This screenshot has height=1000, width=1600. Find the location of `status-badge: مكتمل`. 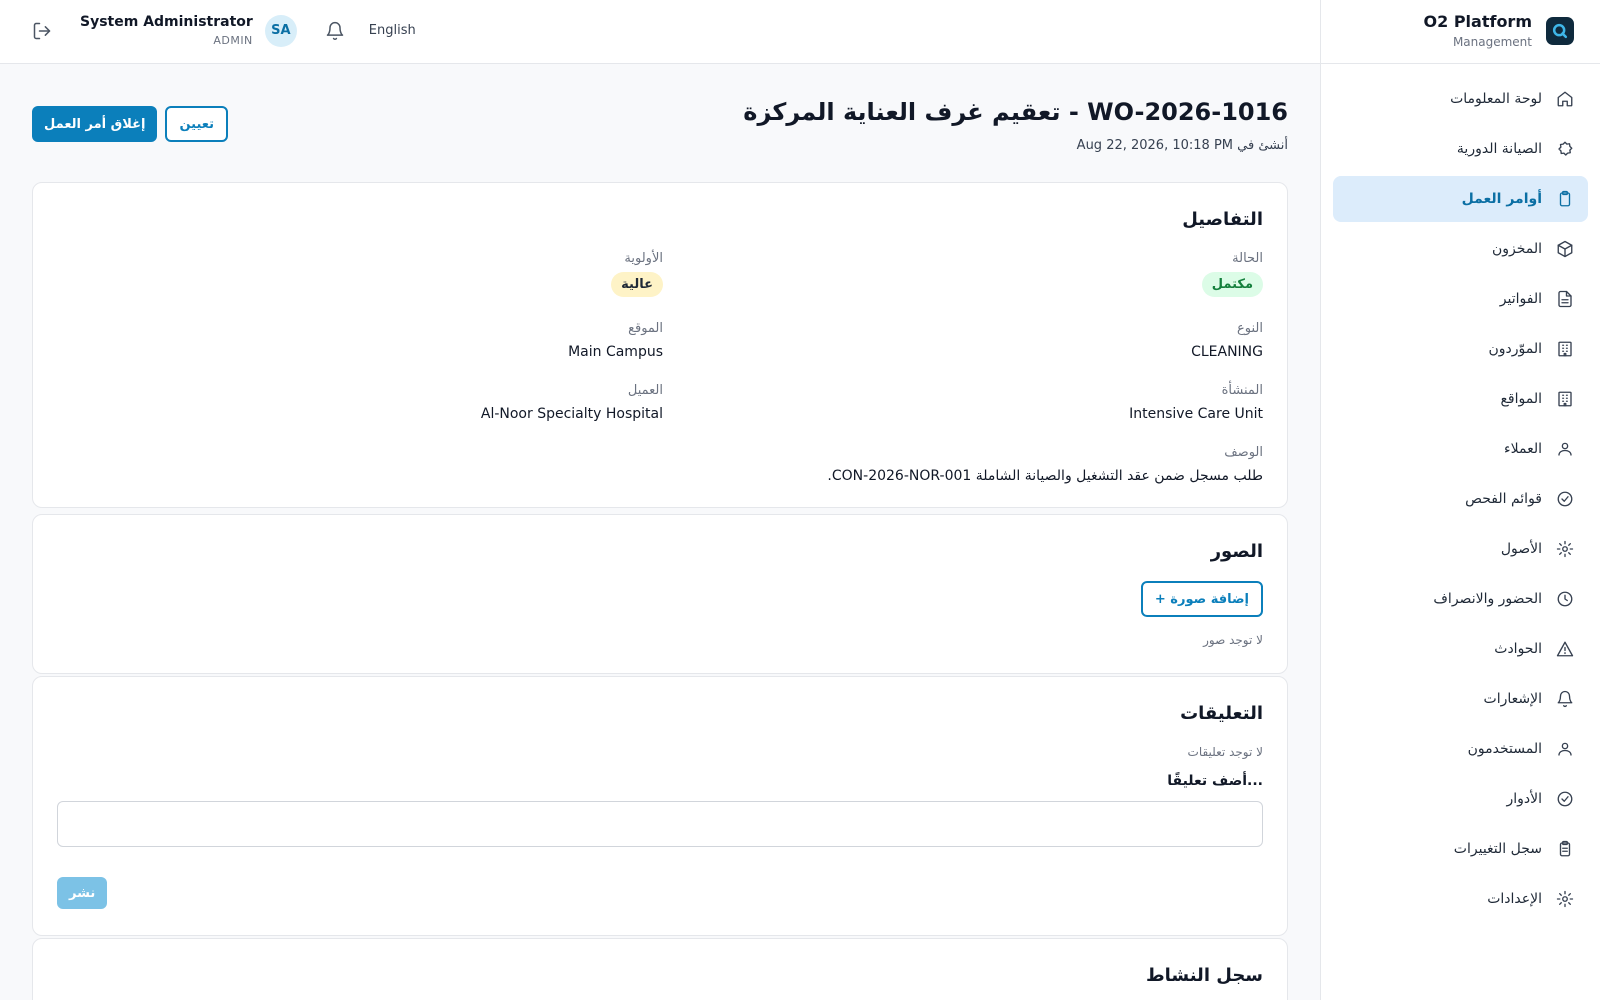

status-badge: مكتمل is located at coordinates (1232, 284).